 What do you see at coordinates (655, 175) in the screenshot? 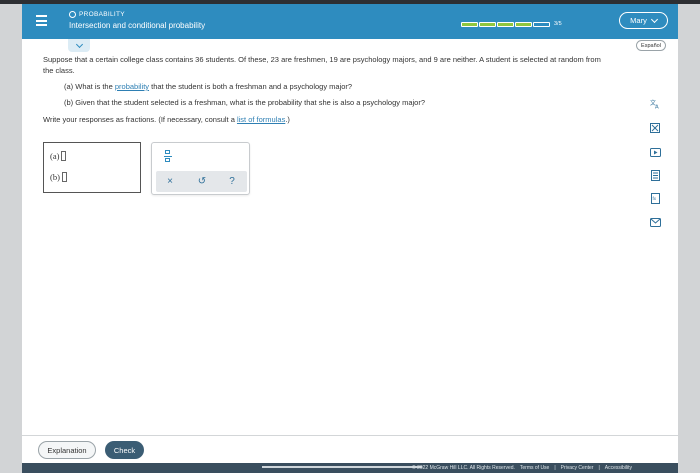
I see `textbook-icon` at bounding box center [655, 175].